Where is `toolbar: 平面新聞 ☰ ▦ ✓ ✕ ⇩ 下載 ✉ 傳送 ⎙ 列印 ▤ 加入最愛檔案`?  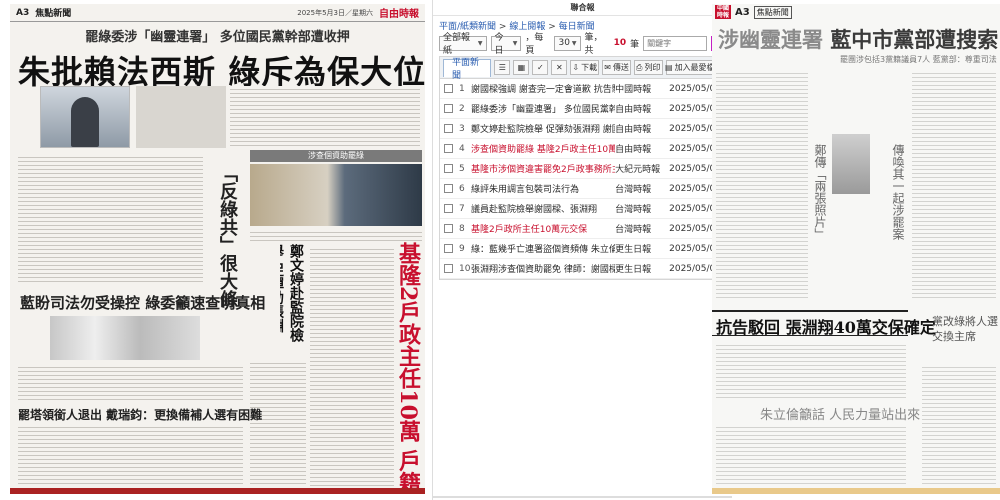
toolbar: 平面新聞 ☰ ▦ ✓ ✕ ⇩ 下載 ✉ 傳送 ⎙ 列印 ▤ 加入最愛檔案 is located at coordinates (582, 69).